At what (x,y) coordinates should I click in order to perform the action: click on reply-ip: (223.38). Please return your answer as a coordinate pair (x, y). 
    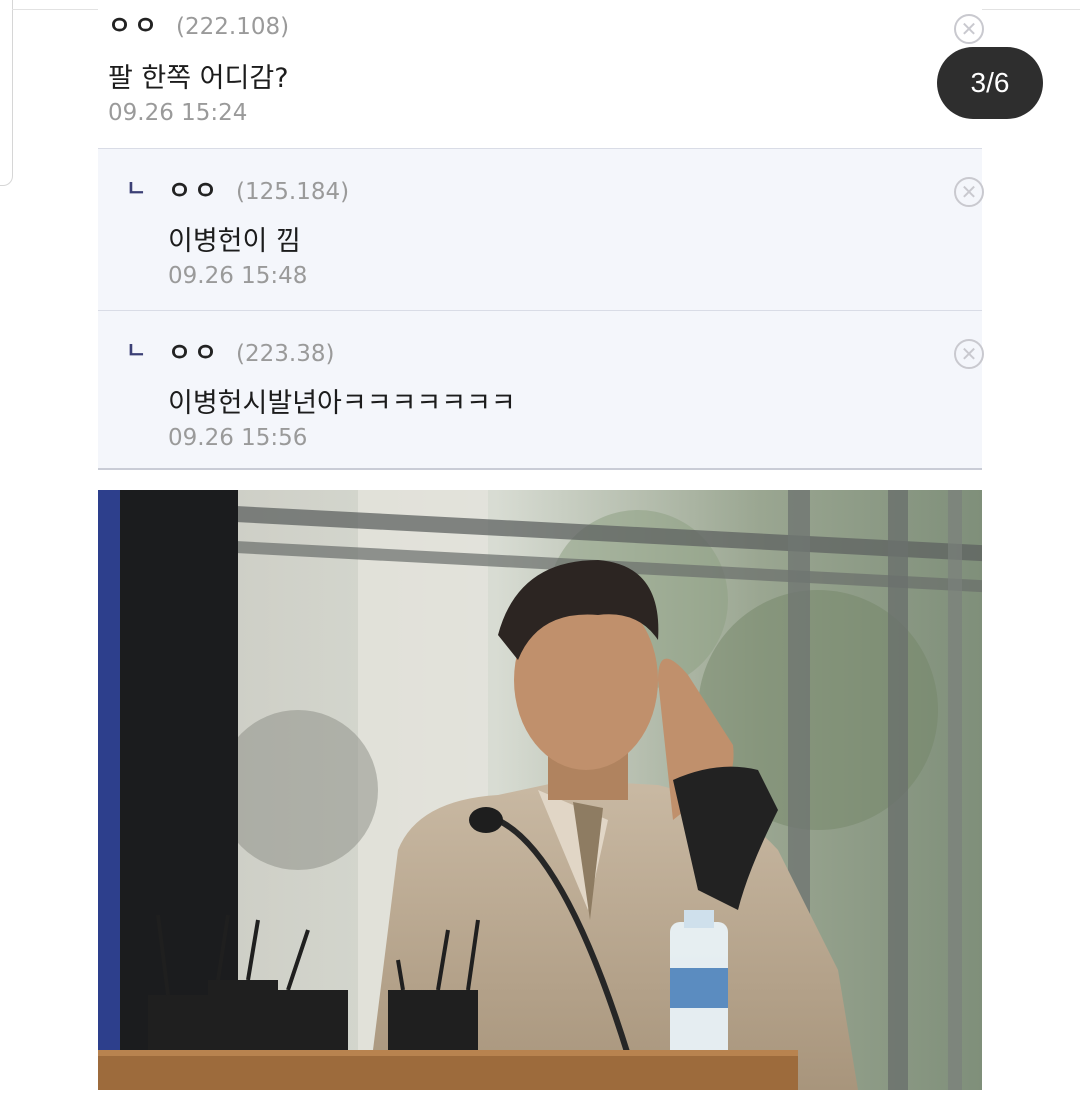
    Looking at the image, I should click on (285, 354).